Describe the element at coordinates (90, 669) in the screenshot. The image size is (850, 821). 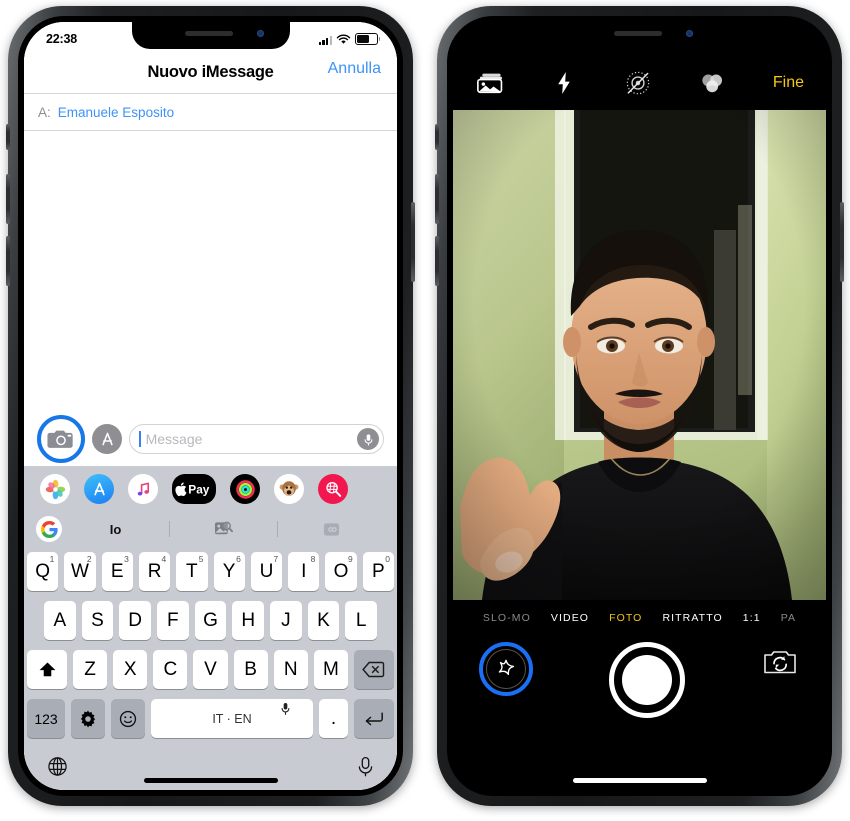
I see `key-z: Z` at that location.